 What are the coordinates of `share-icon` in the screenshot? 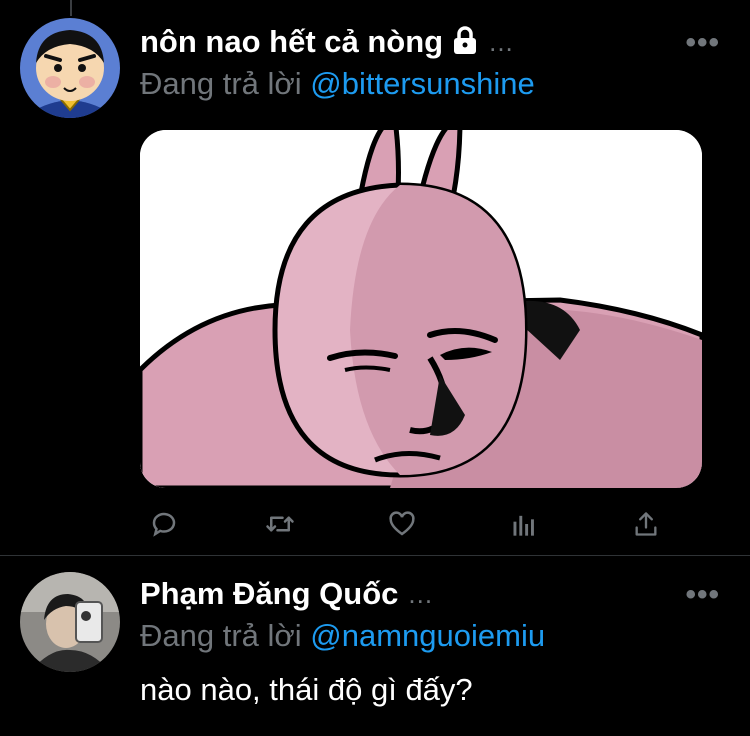 It's located at (646, 524).